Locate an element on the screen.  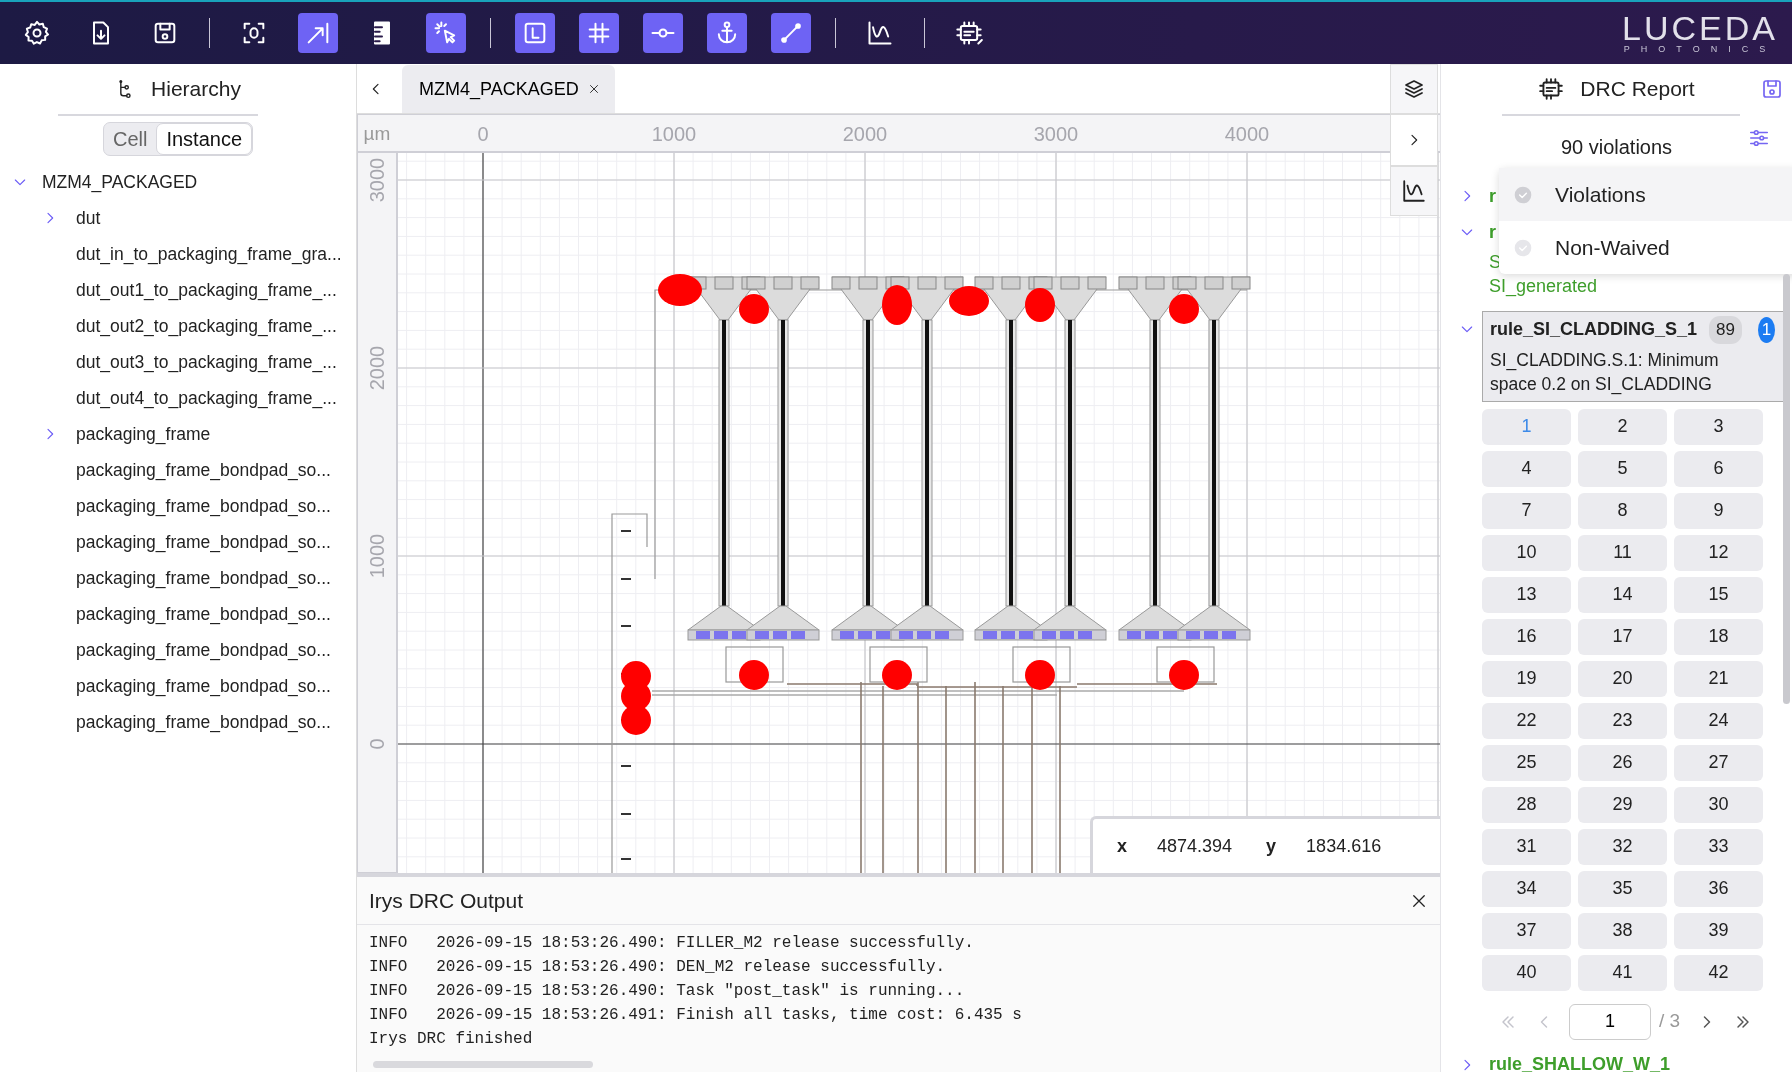
grid-button is located at coordinates (599, 33).